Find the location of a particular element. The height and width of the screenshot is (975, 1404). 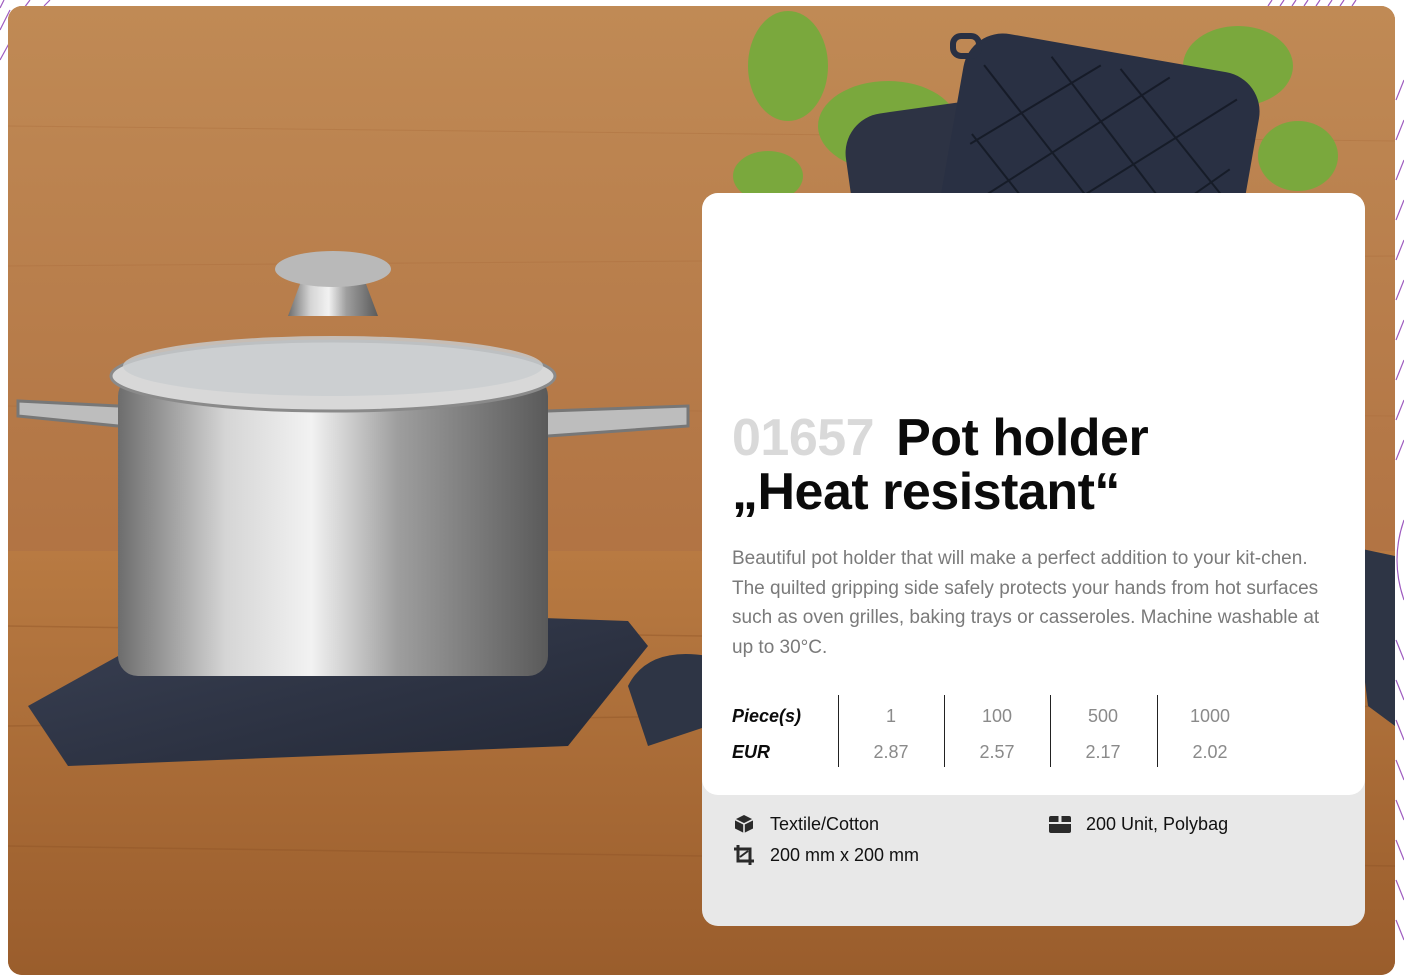

price-cell: 2.17 is located at coordinates (1103, 752).